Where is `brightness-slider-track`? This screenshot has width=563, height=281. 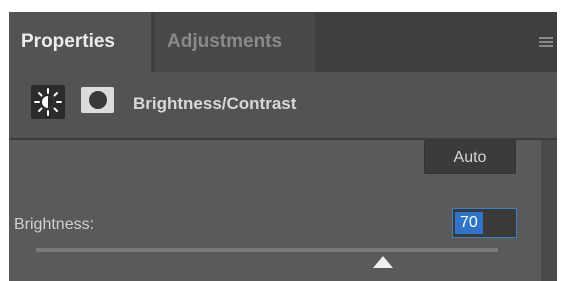
brightness-slider-track is located at coordinates (267, 250).